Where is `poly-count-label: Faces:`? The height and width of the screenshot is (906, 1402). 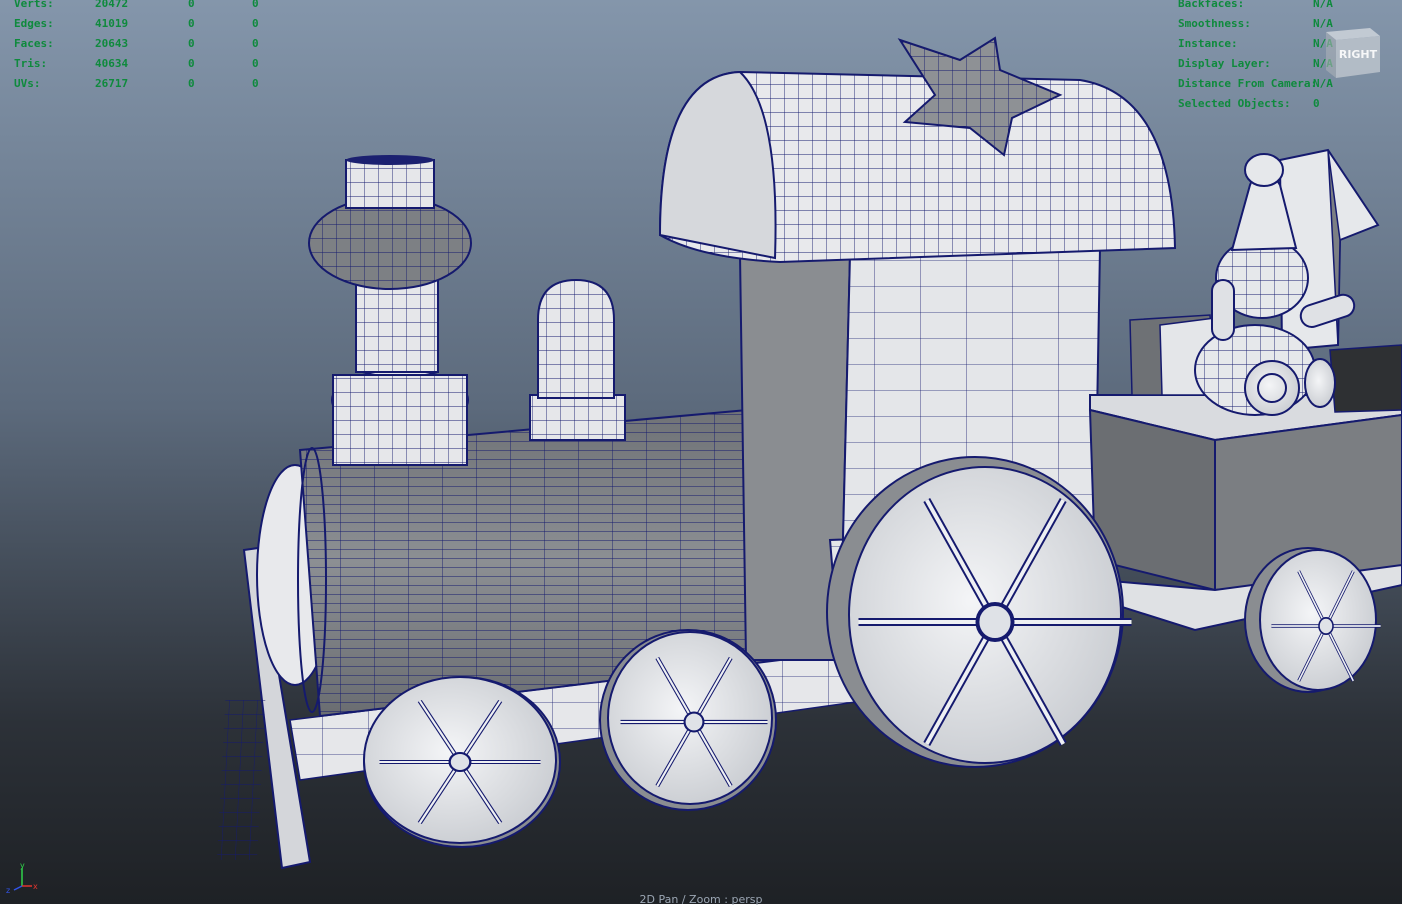 poly-count-label: Faces: is located at coordinates (34, 43).